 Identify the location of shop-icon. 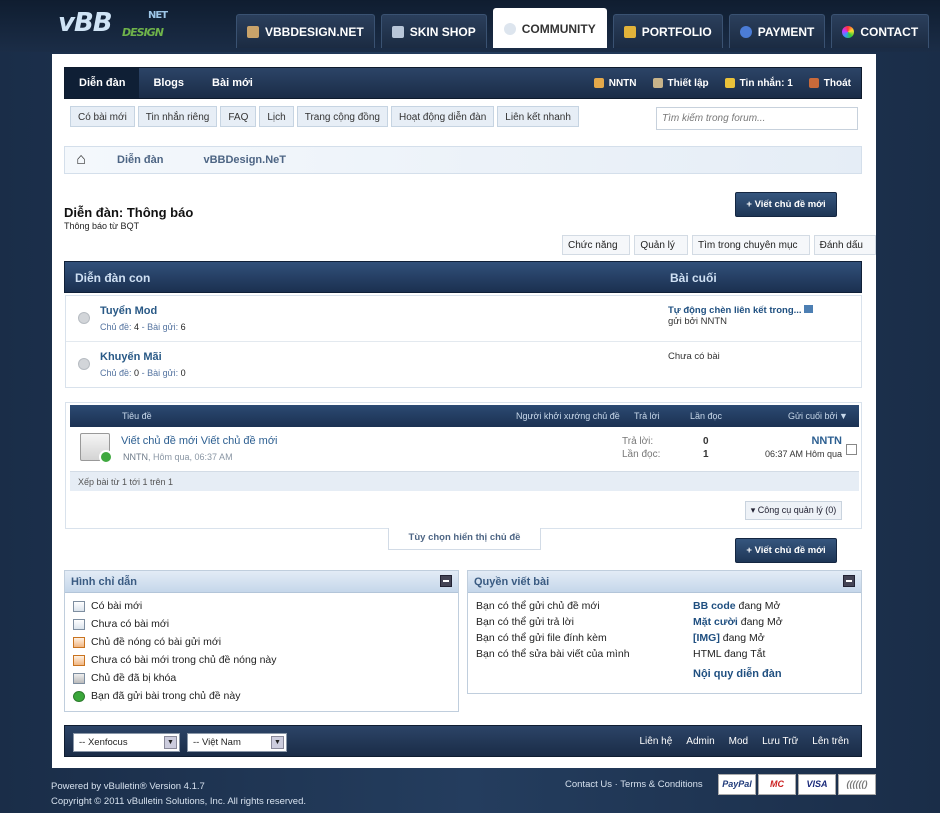
(397, 31).